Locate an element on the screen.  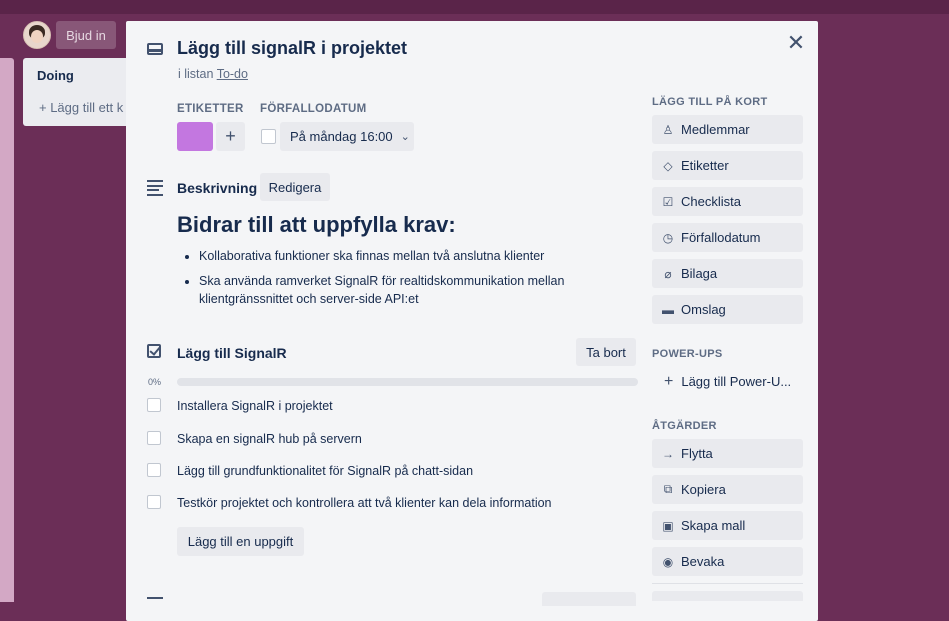
attachment-button: ⌀ Bilaga is located at coordinates (727, 273).